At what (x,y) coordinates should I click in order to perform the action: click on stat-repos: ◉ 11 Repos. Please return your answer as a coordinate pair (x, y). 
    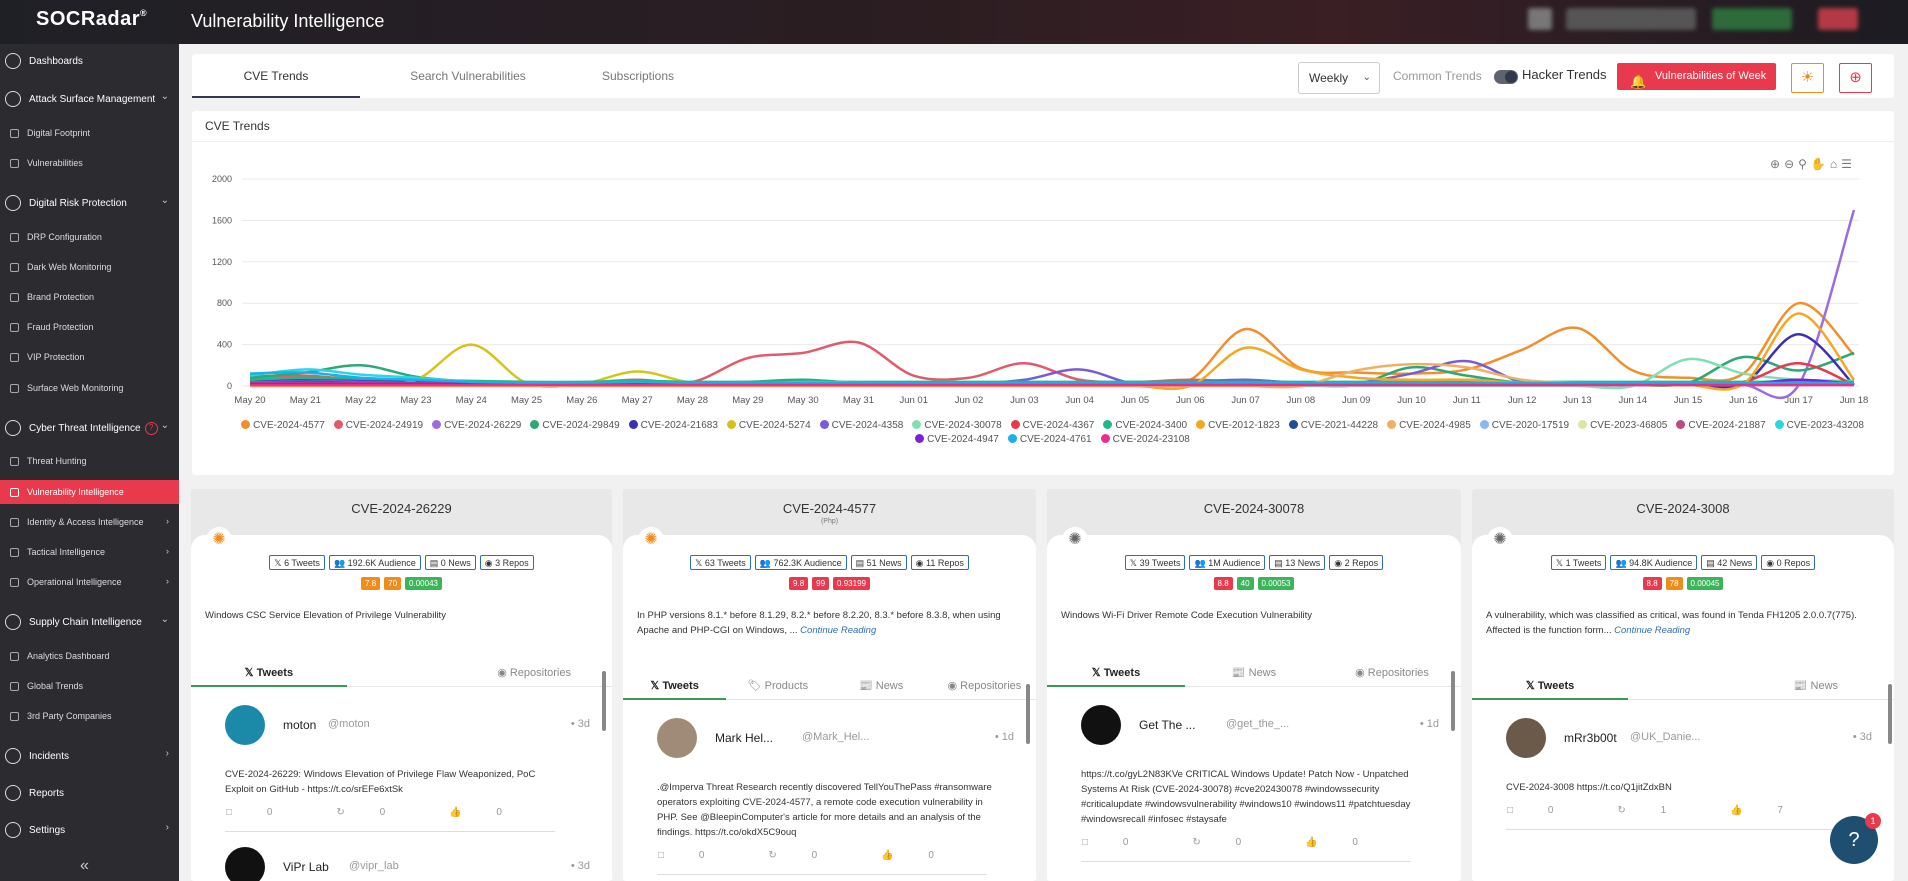
    Looking at the image, I should click on (939, 562).